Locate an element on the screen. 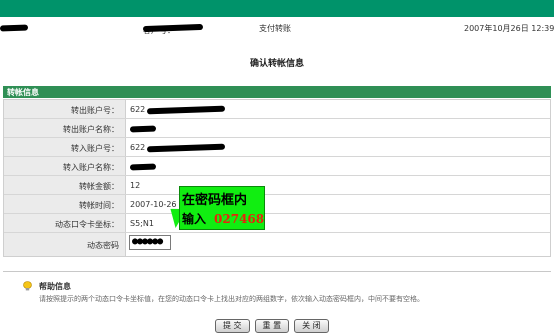 The image size is (554, 334). form-label: 动态密码 is located at coordinates (65, 244).